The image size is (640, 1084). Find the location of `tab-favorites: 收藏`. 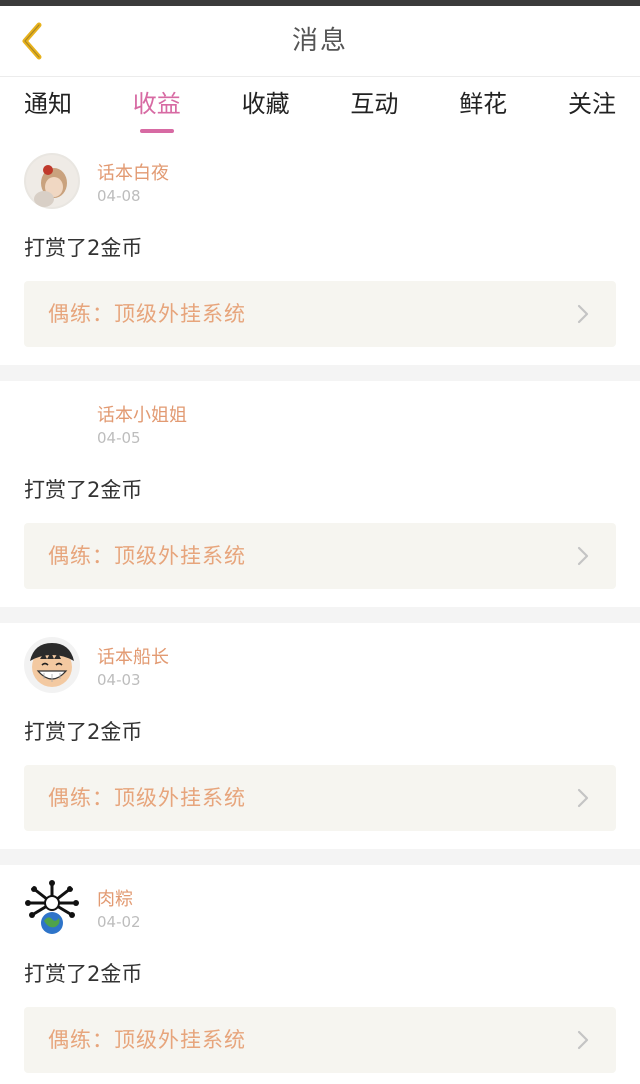

tab-favorites: 收藏 is located at coordinates (266, 108).